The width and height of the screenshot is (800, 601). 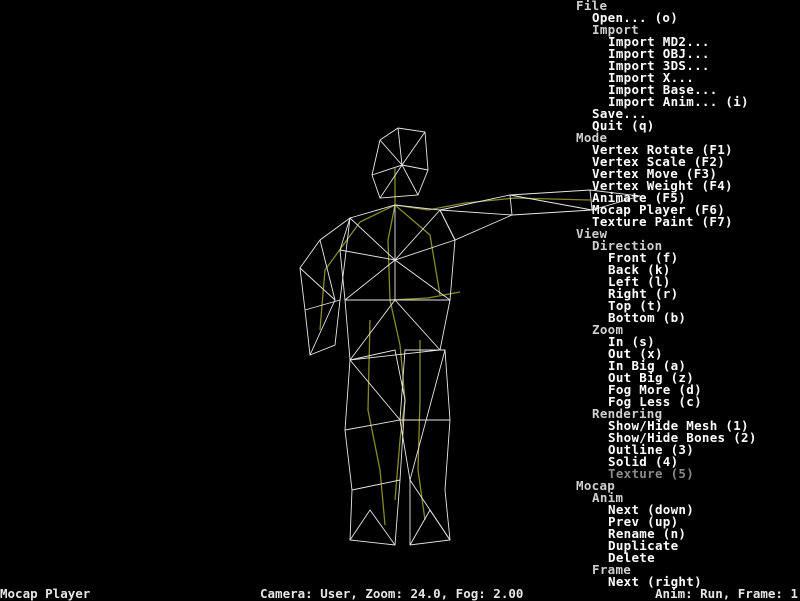 What do you see at coordinates (45, 593) in the screenshot?
I see `status-mode: Mocap Player` at bounding box center [45, 593].